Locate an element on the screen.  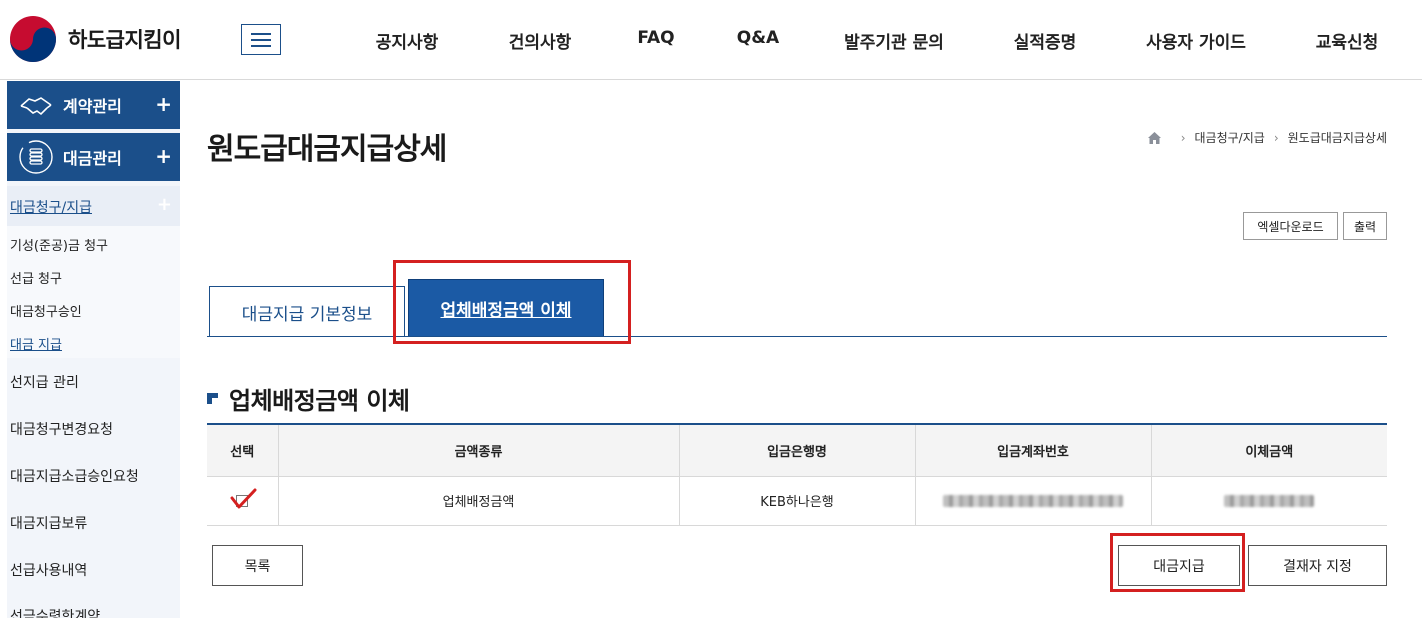
nav-performance-cert: 실적증명 is located at coordinates (1045, 40).